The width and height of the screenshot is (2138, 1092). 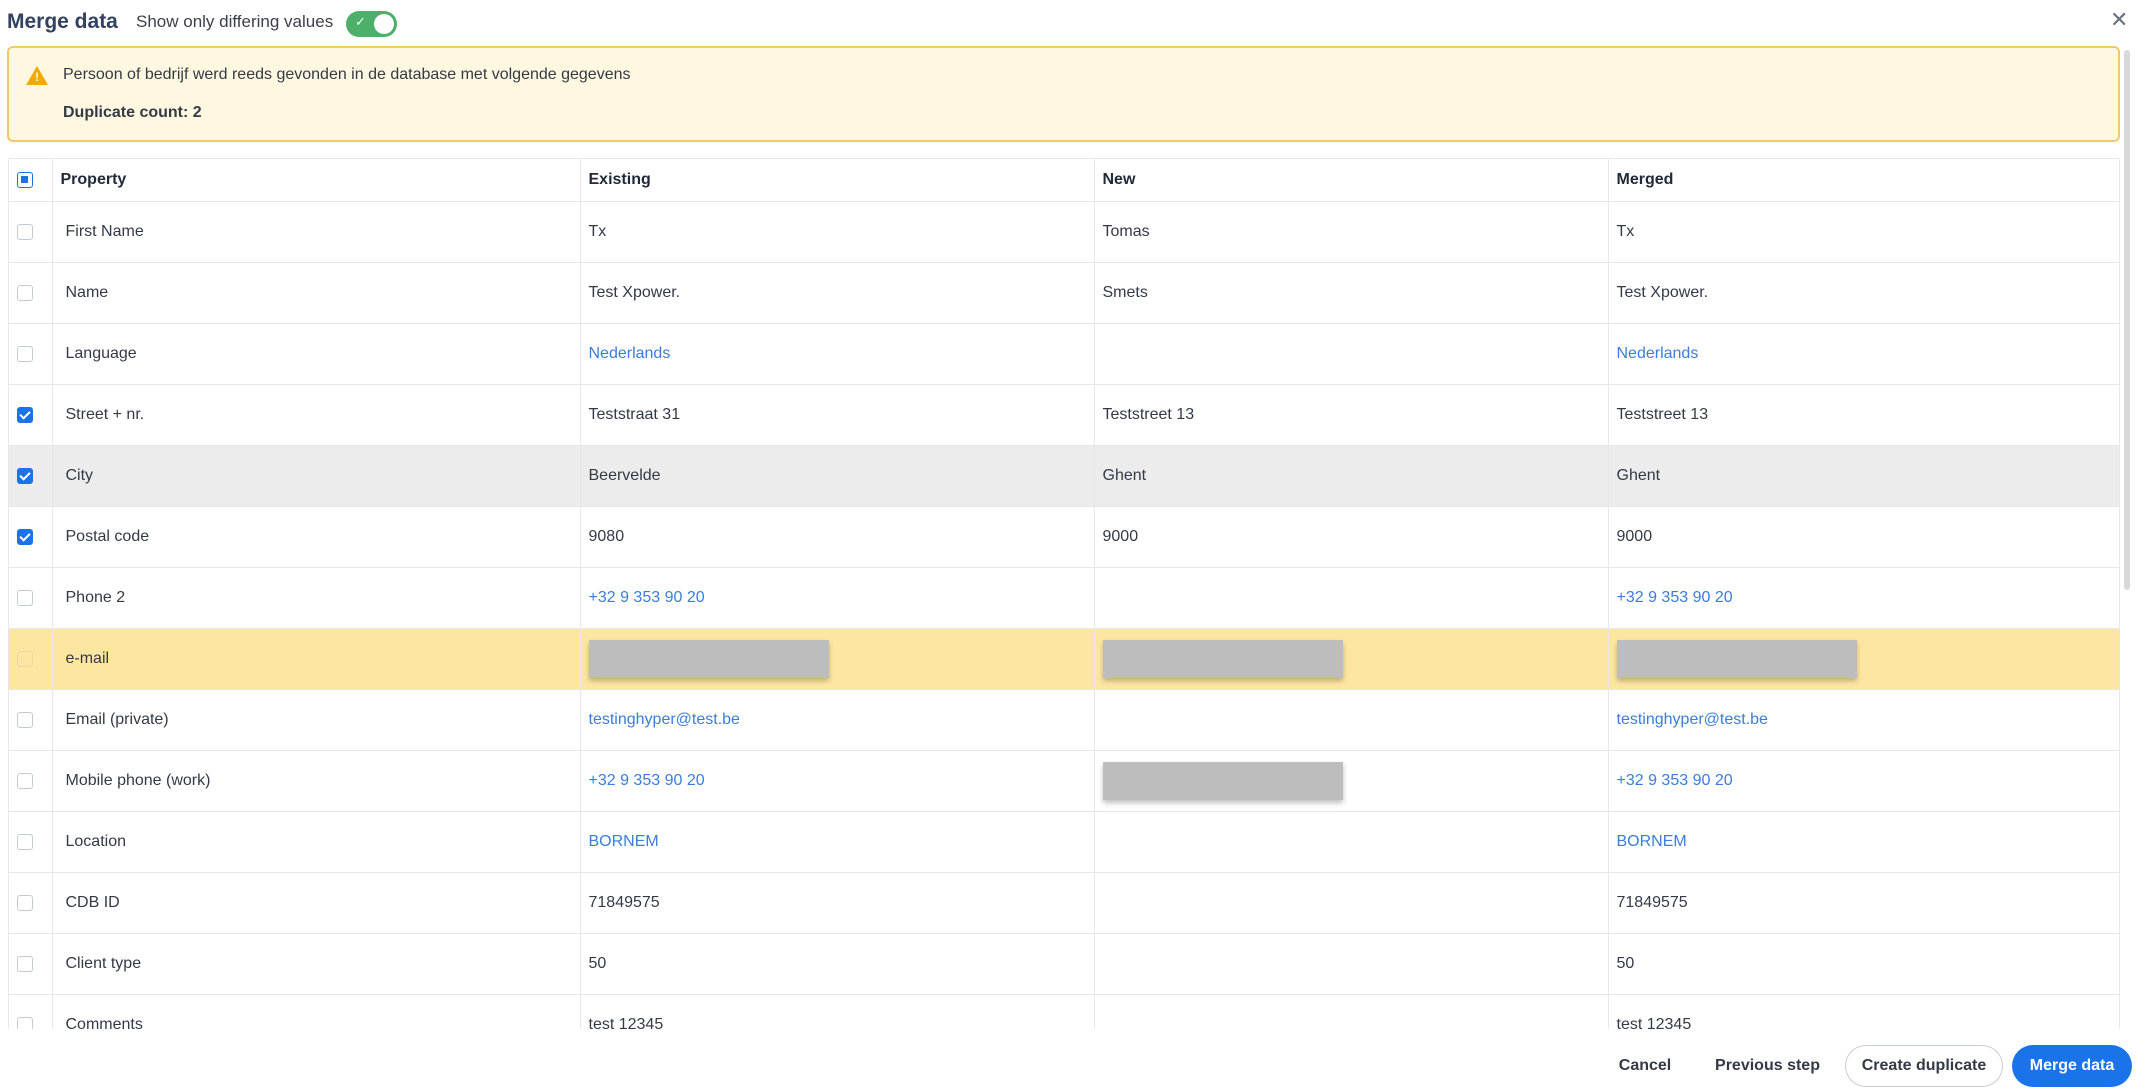 I want to click on merged-value: test 12345, so click(x=1863, y=1011).